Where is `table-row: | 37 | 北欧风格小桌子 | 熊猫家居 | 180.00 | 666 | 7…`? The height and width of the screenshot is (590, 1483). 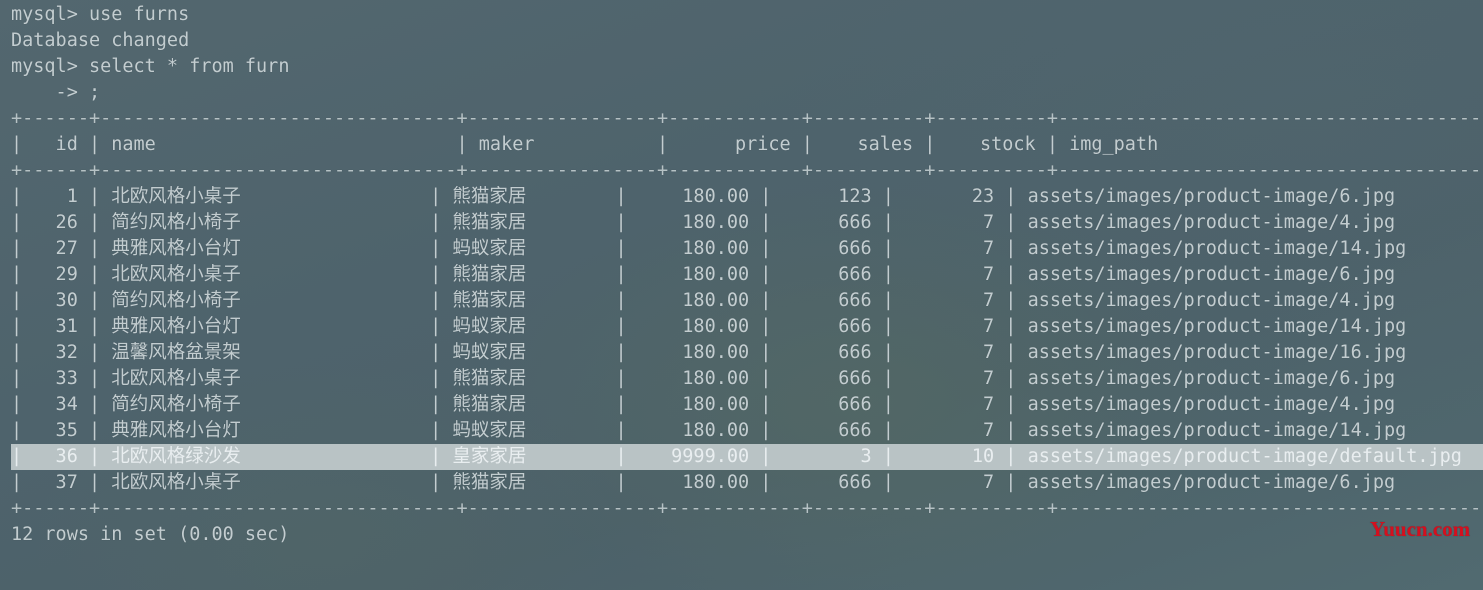 table-row: | 37 | 北欧风格小桌子 | 熊猫家居 | 180.00 | 666 | 7… is located at coordinates (747, 483).